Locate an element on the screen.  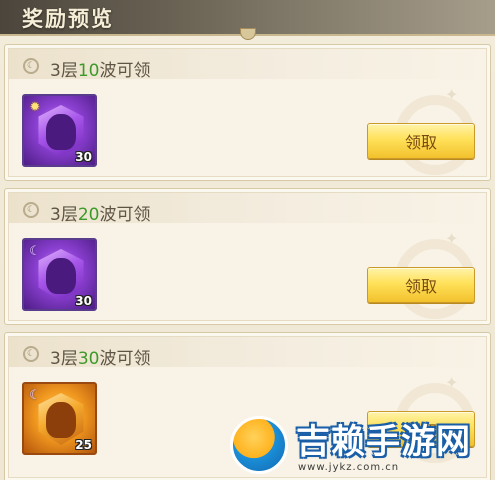
sun-moon-icon: ☾ is located at coordinates (35, 395).